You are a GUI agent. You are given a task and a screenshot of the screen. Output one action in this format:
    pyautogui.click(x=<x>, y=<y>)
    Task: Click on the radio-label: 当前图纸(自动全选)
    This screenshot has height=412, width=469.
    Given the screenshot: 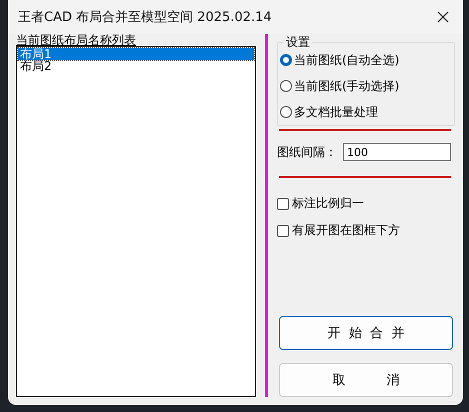 What is the action you would take?
    pyautogui.click(x=347, y=60)
    